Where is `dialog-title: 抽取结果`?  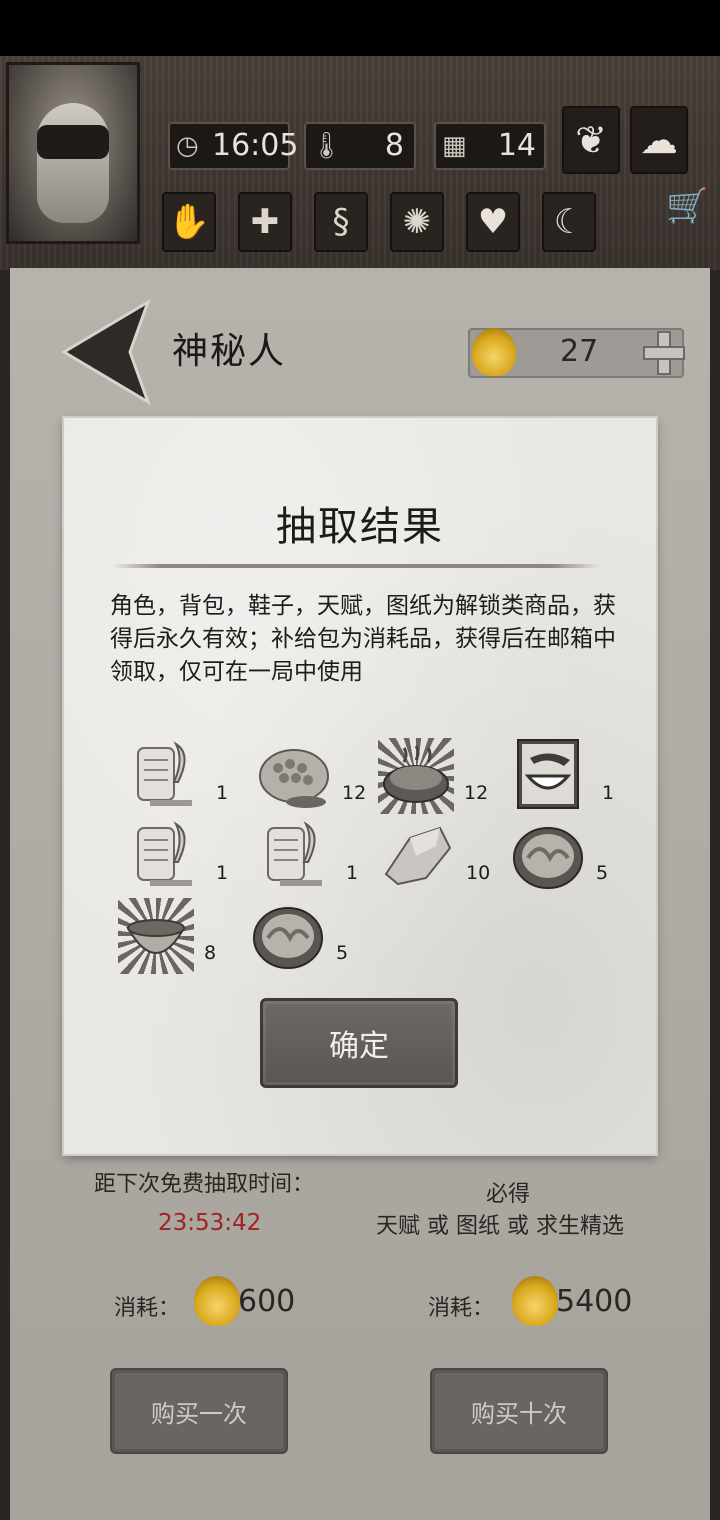
dialog-title: 抽取结果 is located at coordinates (360, 527).